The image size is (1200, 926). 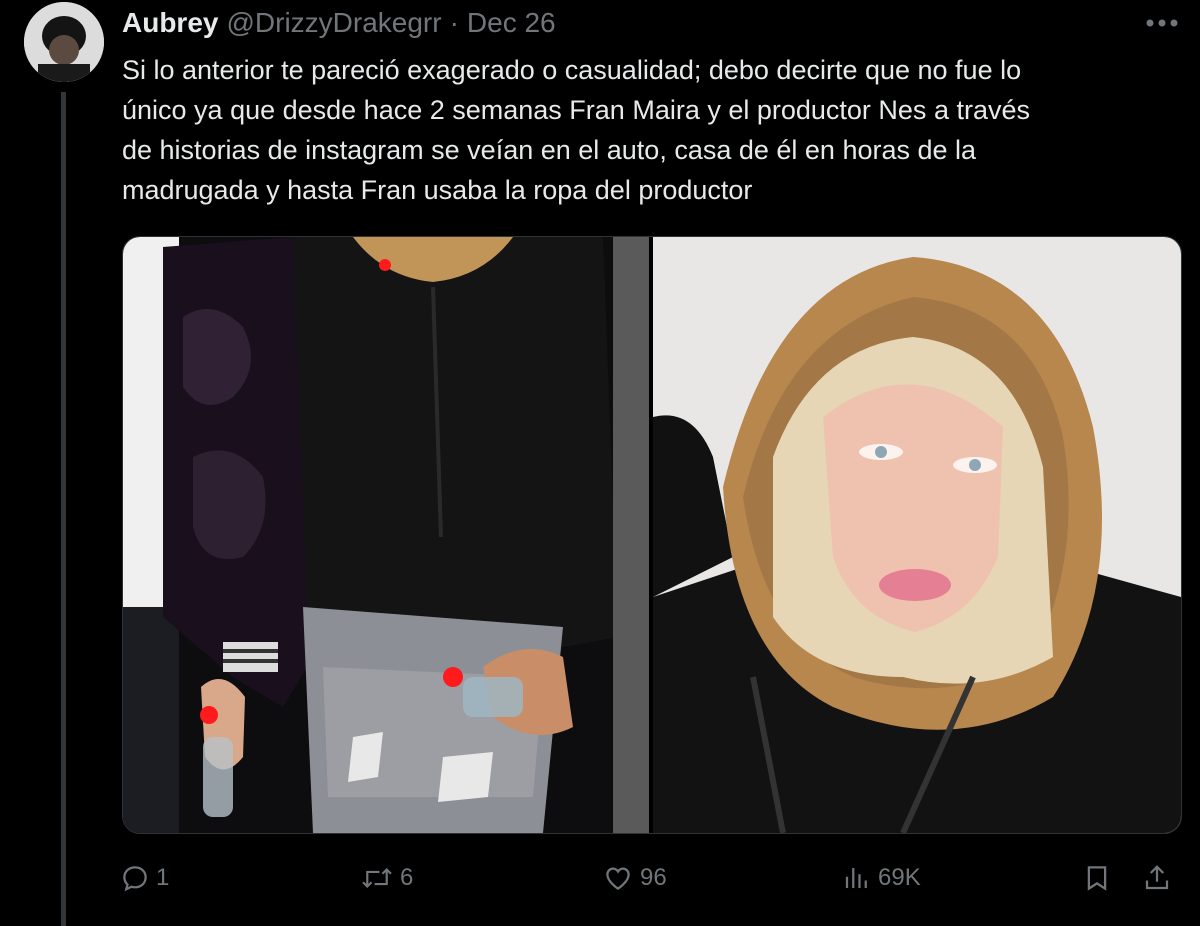 I want to click on bookmark-icon, so click(x=1097, y=878).